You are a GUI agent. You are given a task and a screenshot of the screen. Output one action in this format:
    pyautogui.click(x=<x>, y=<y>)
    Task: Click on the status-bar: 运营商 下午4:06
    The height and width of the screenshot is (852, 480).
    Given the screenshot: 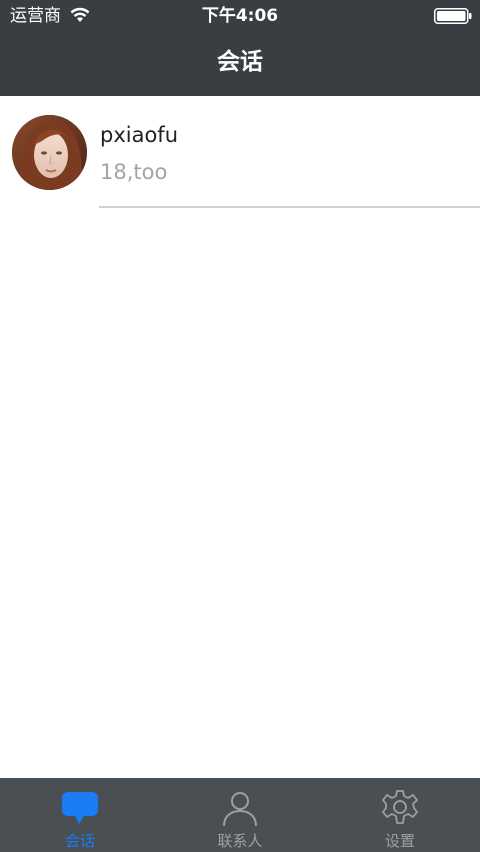 What is the action you would take?
    pyautogui.click(x=240, y=16)
    